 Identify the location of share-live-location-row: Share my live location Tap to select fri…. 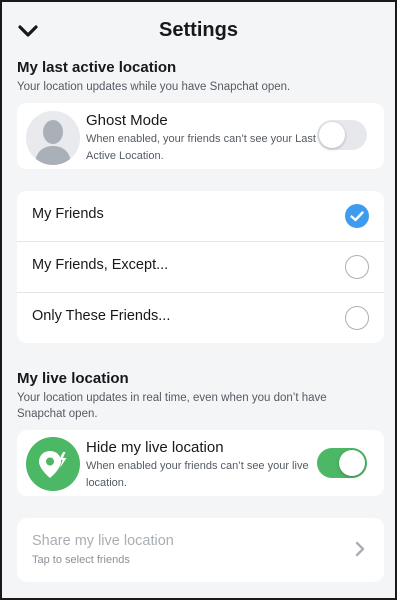
(200, 550).